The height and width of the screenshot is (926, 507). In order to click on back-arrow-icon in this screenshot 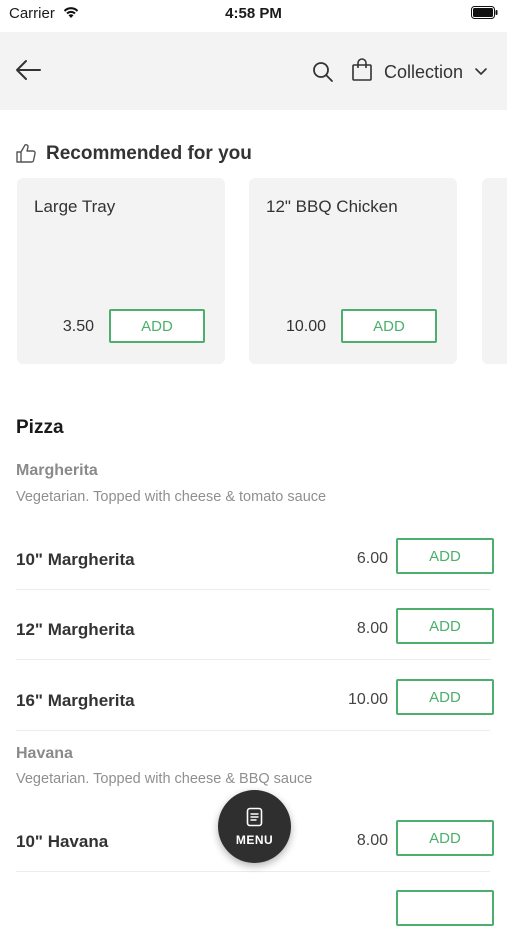, I will do `click(28, 70)`.